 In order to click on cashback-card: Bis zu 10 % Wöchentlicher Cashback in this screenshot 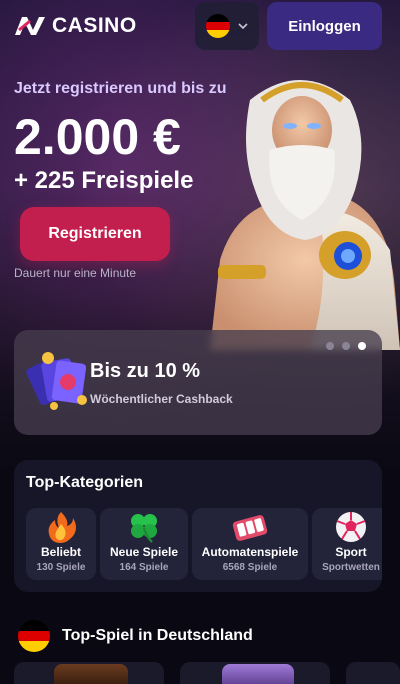, I will do `click(198, 382)`.